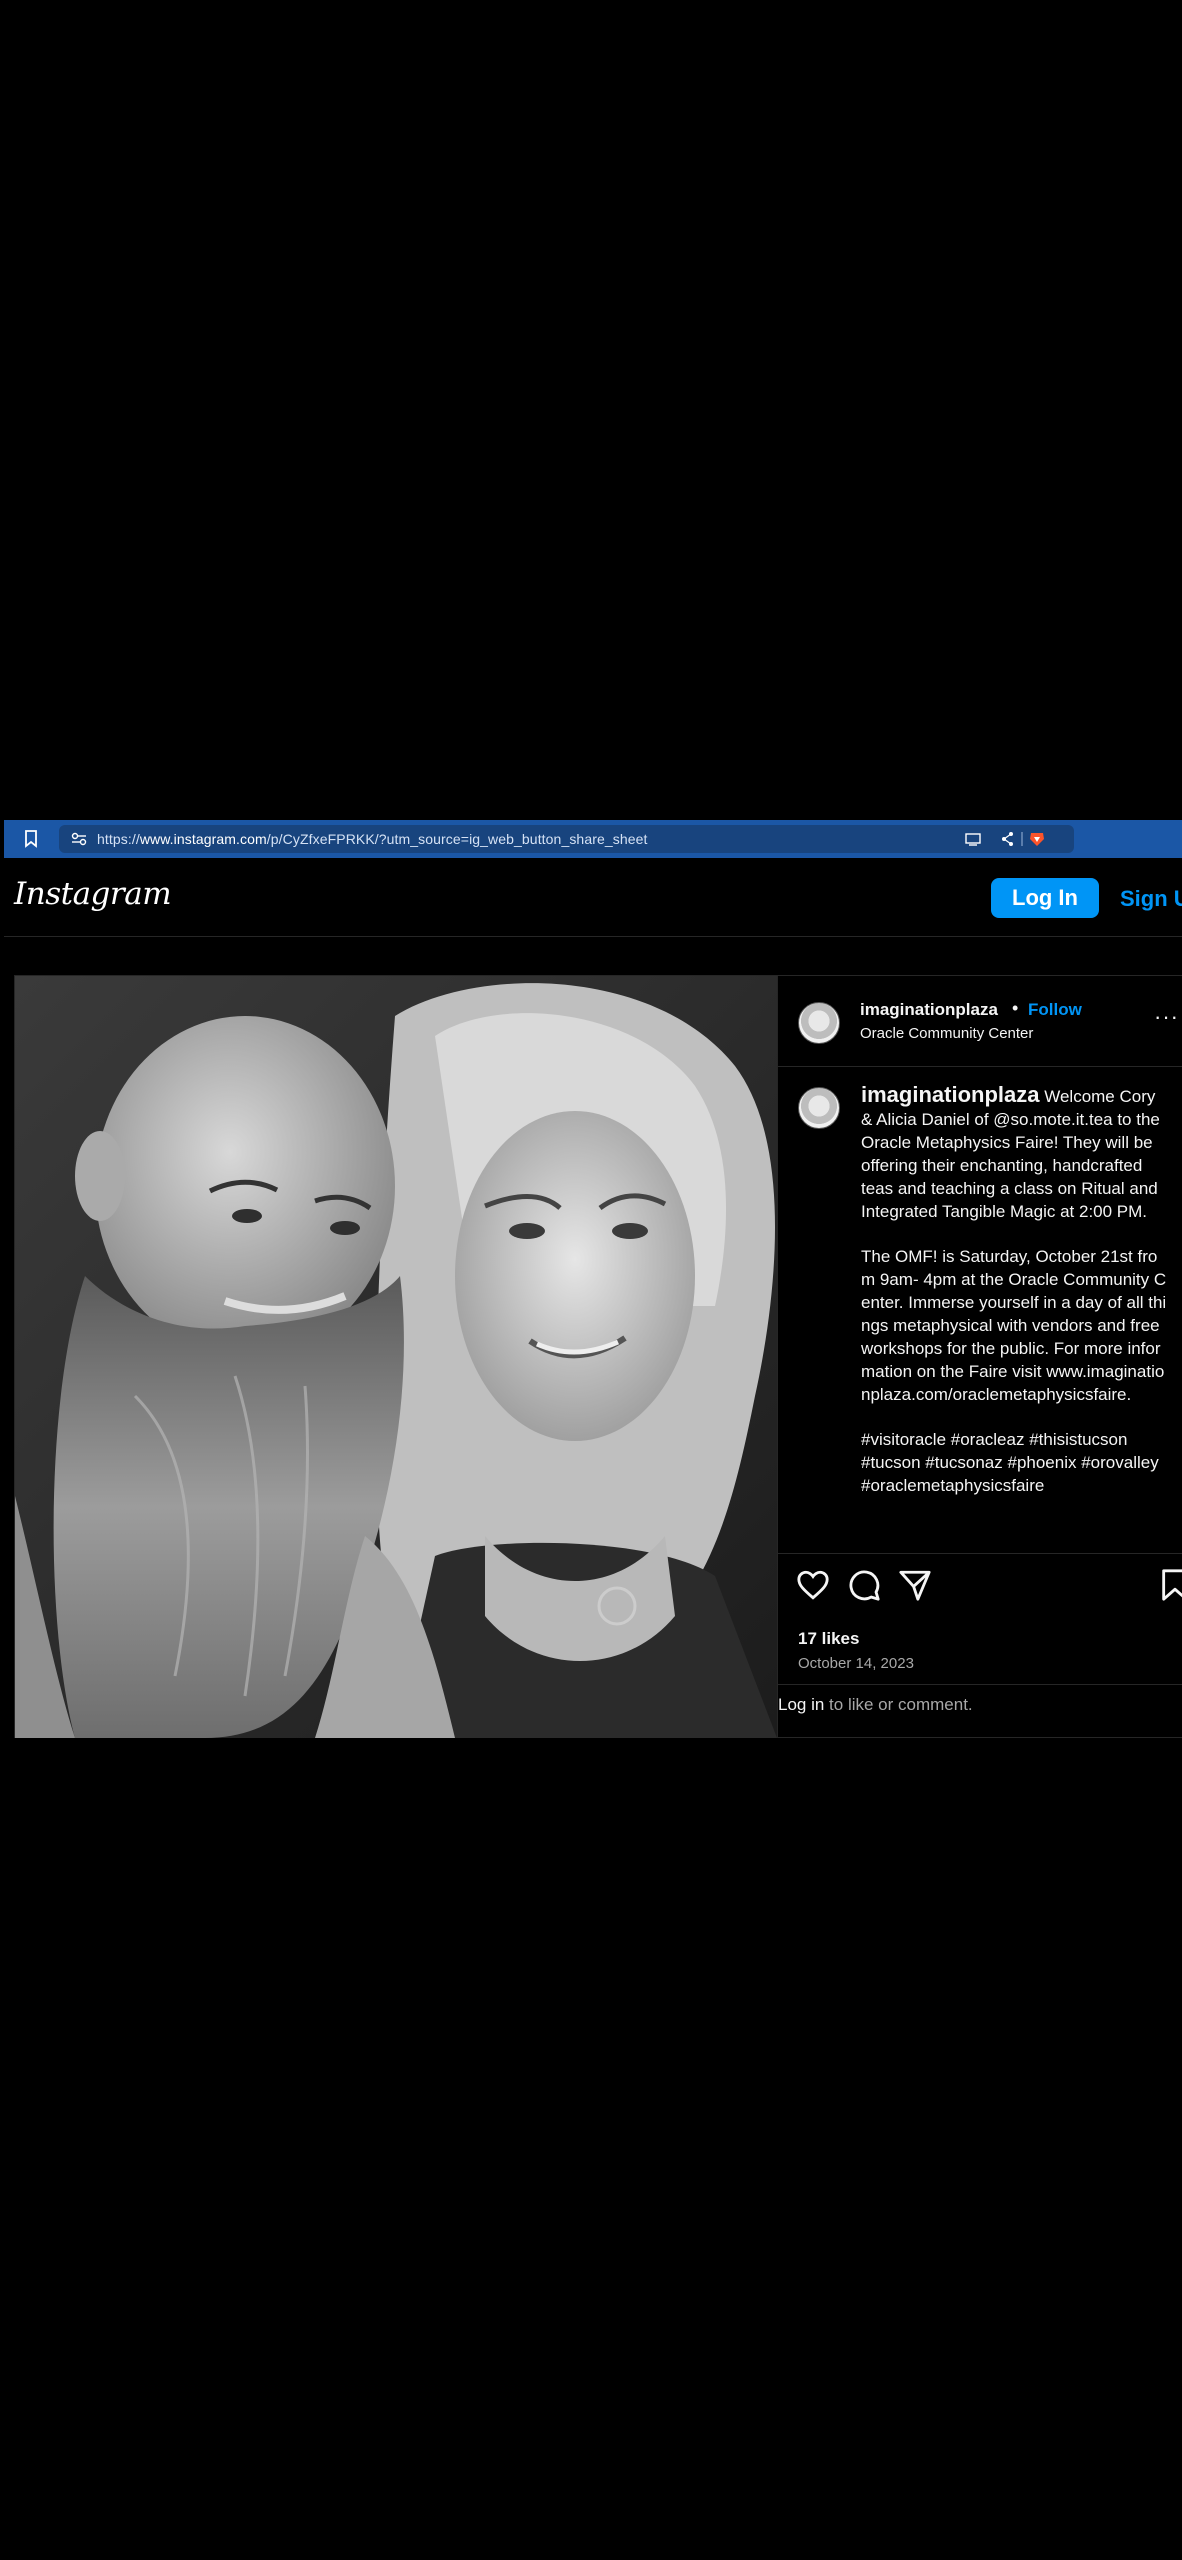  I want to click on more-options-icon: ···, so click(1166, 1017).